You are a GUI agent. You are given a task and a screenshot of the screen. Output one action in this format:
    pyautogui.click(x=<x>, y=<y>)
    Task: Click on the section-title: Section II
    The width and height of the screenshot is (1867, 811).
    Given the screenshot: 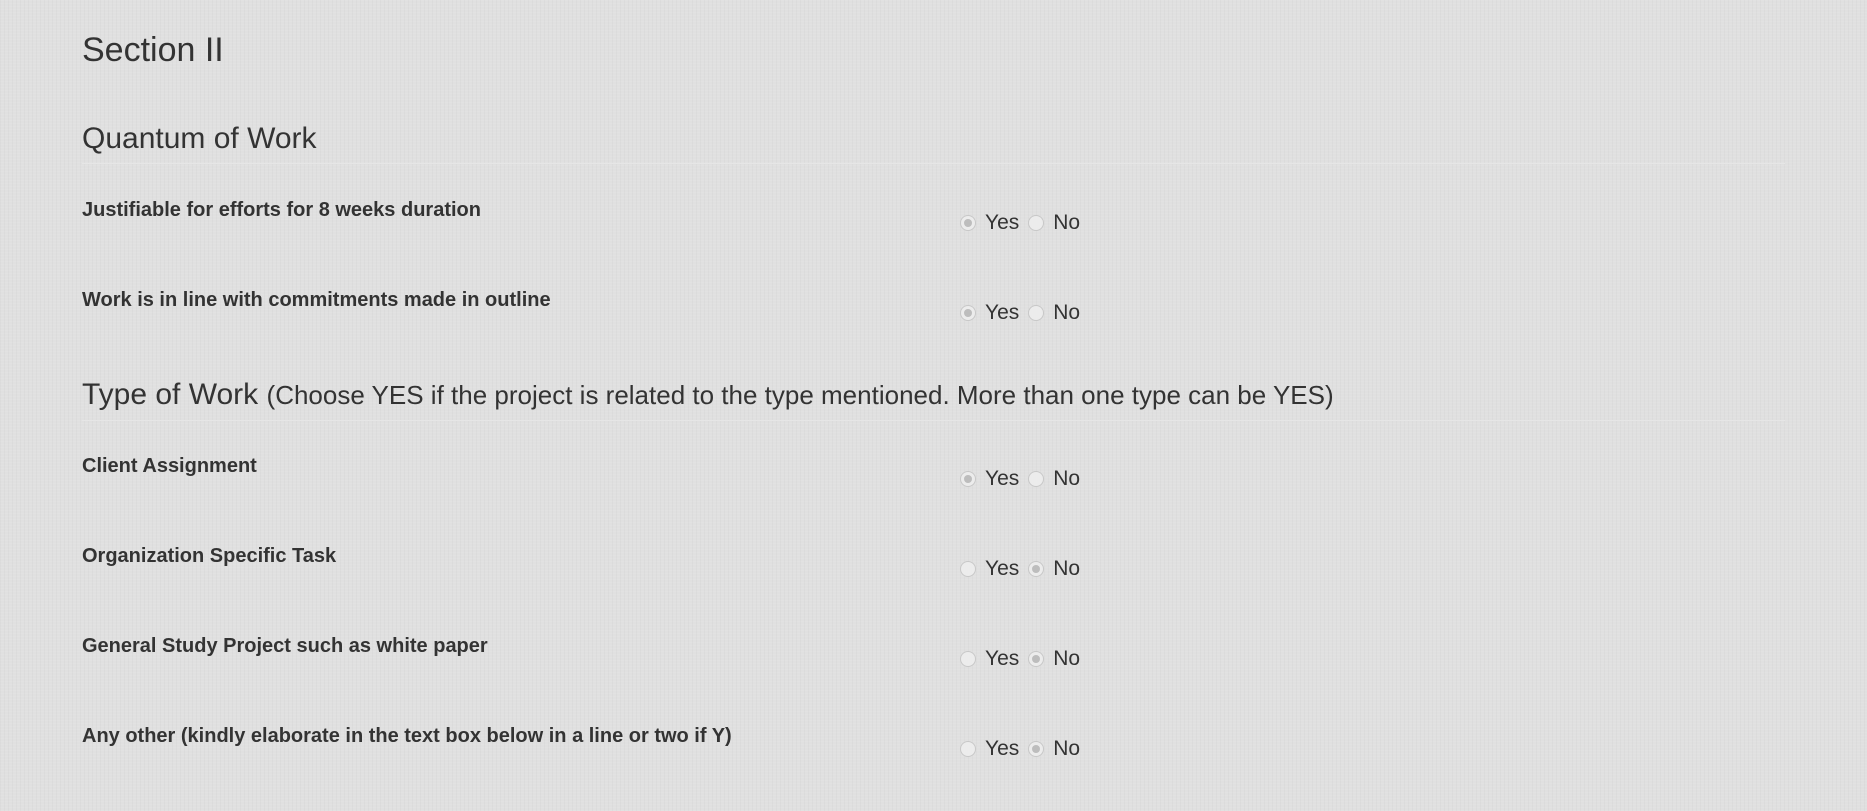 What is the action you would take?
    pyautogui.click(x=153, y=50)
    